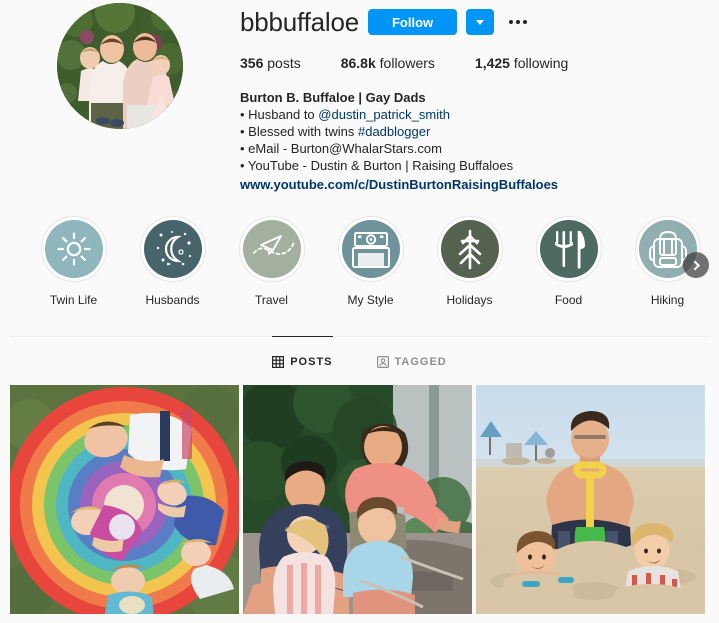 Image resolution: width=719 pixels, height=623 pixels. I want to click on bio-line2-text: • Blessed with twins, so click(299, 131).